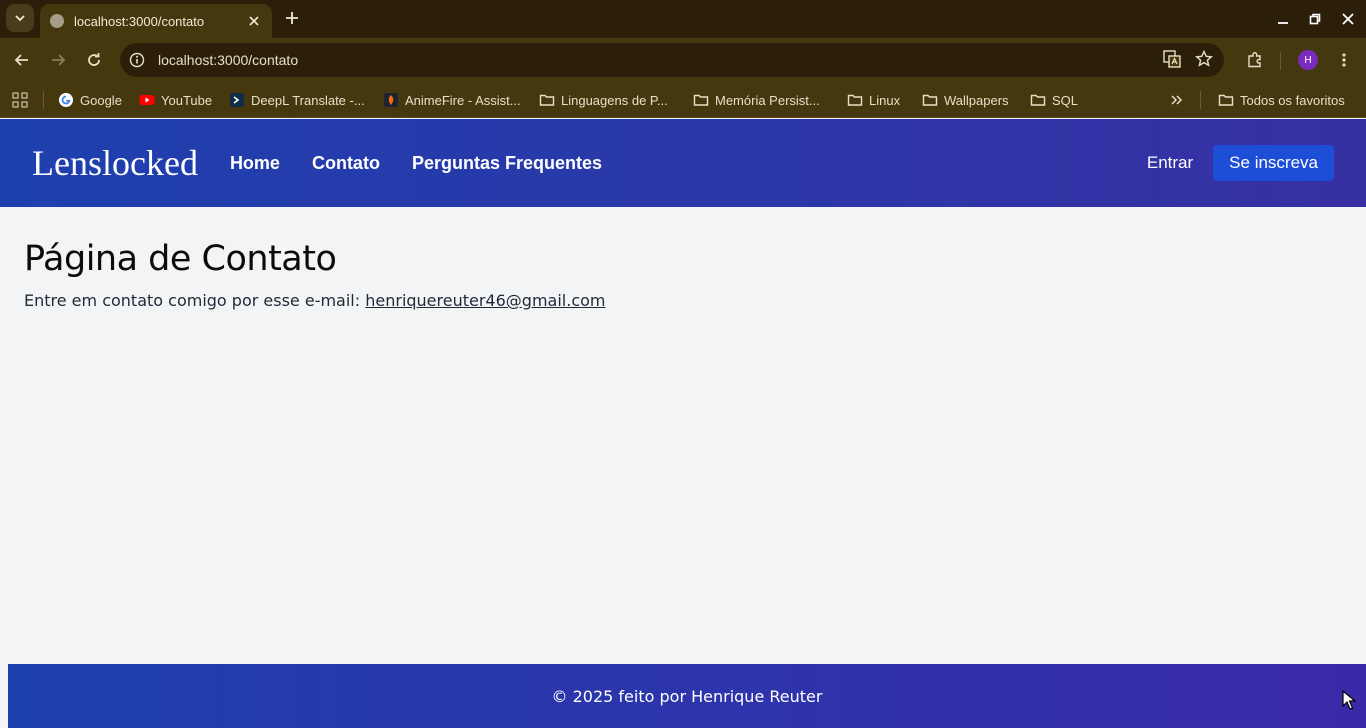 The width and height of the screenshot is (1366, 728). I want to click on apps-grid-icon, so click(20, 100).